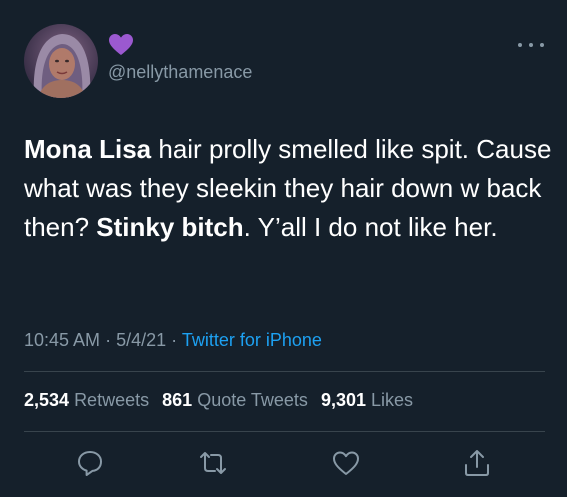 This screenshot has height=497, width=567. What do you see at coordinates (47, 400) in the screenshot?
I see `retweets-count: 2,534` at bounding box center [47, 400].